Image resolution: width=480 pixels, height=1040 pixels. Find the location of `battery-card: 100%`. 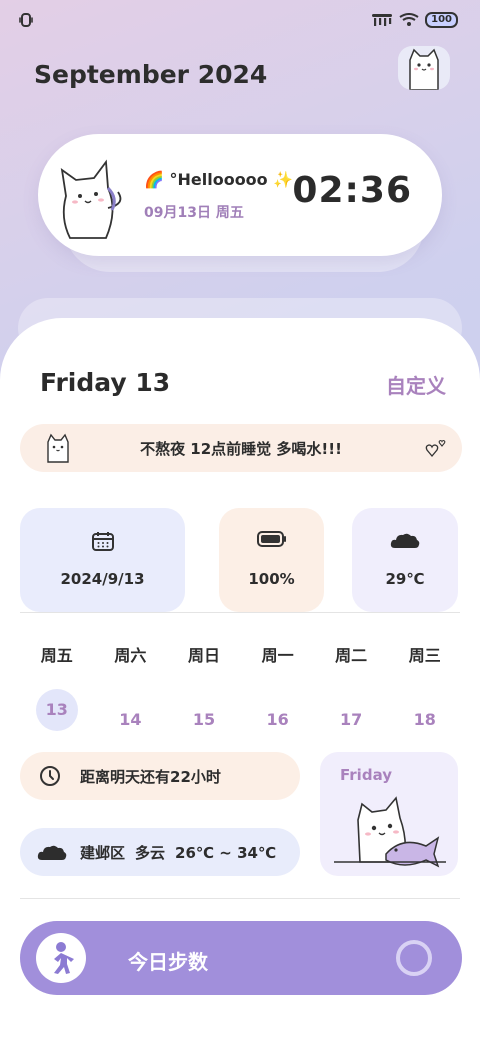

battery-card: 100% is located at coordinates (271, 560).